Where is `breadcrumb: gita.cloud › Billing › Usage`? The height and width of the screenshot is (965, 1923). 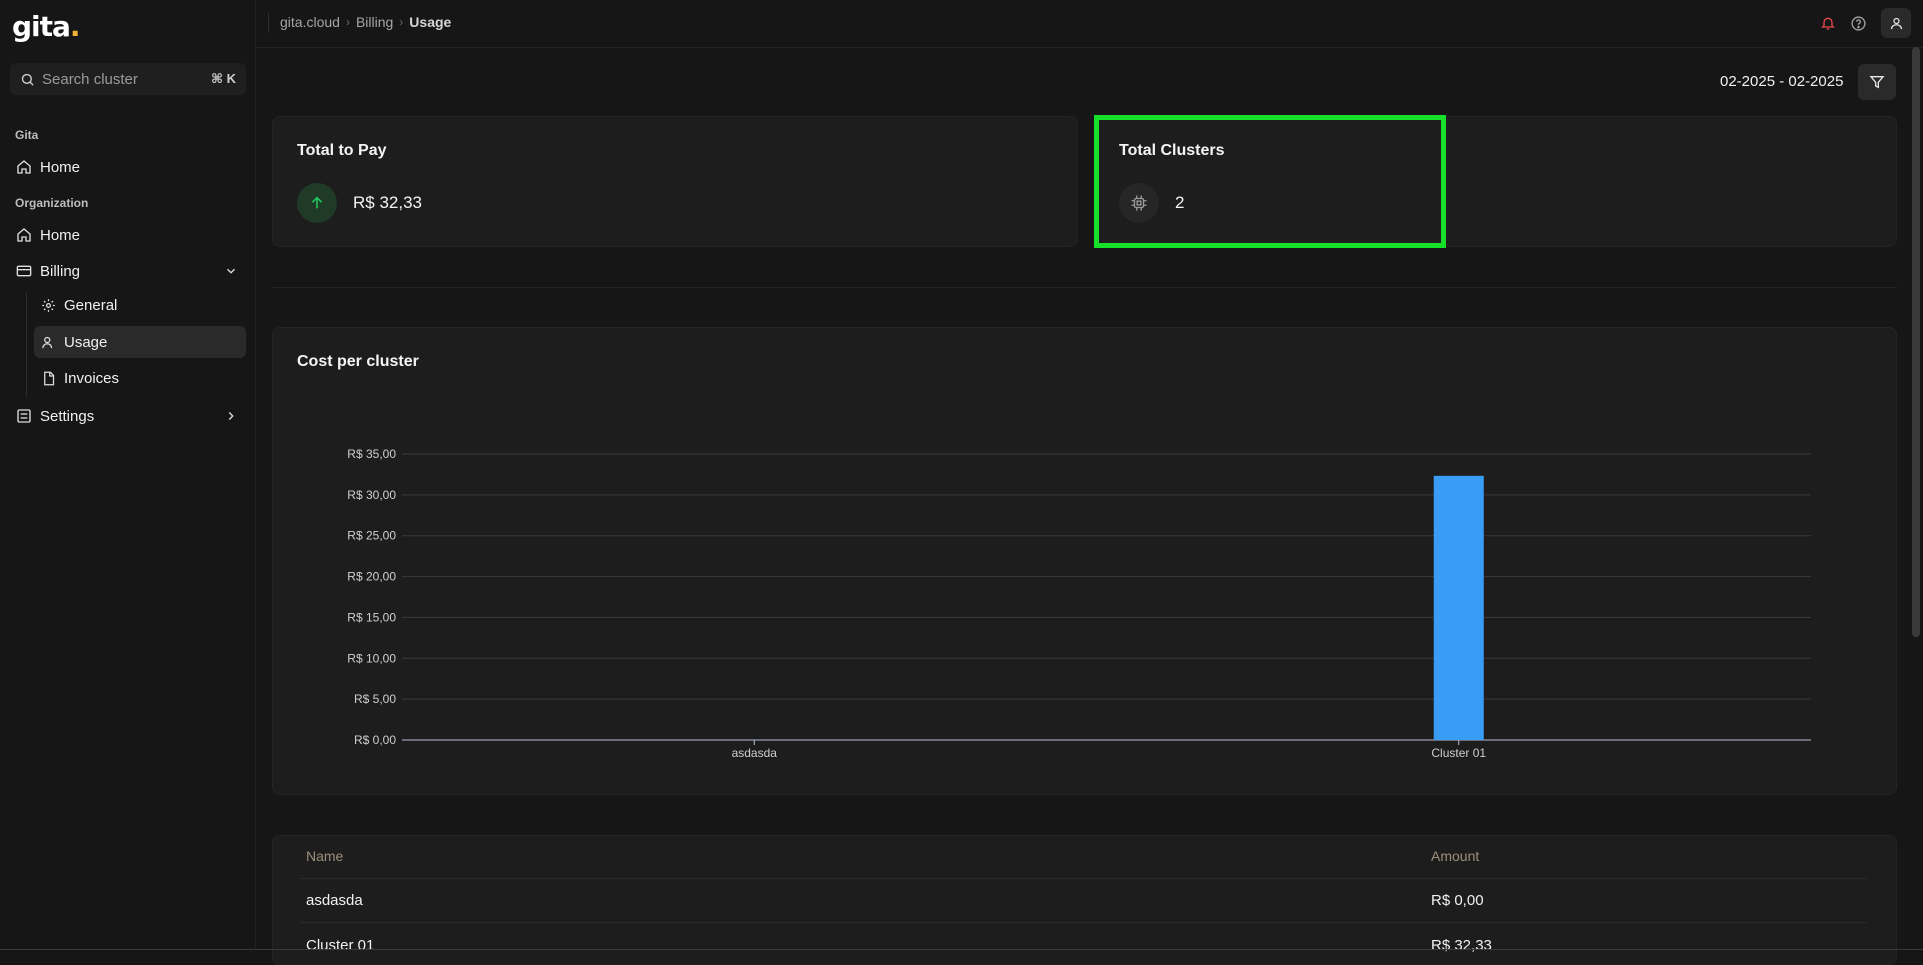 breadcrumb: gita.cloud › Billing › Usage is located at coordinates (365, 22).